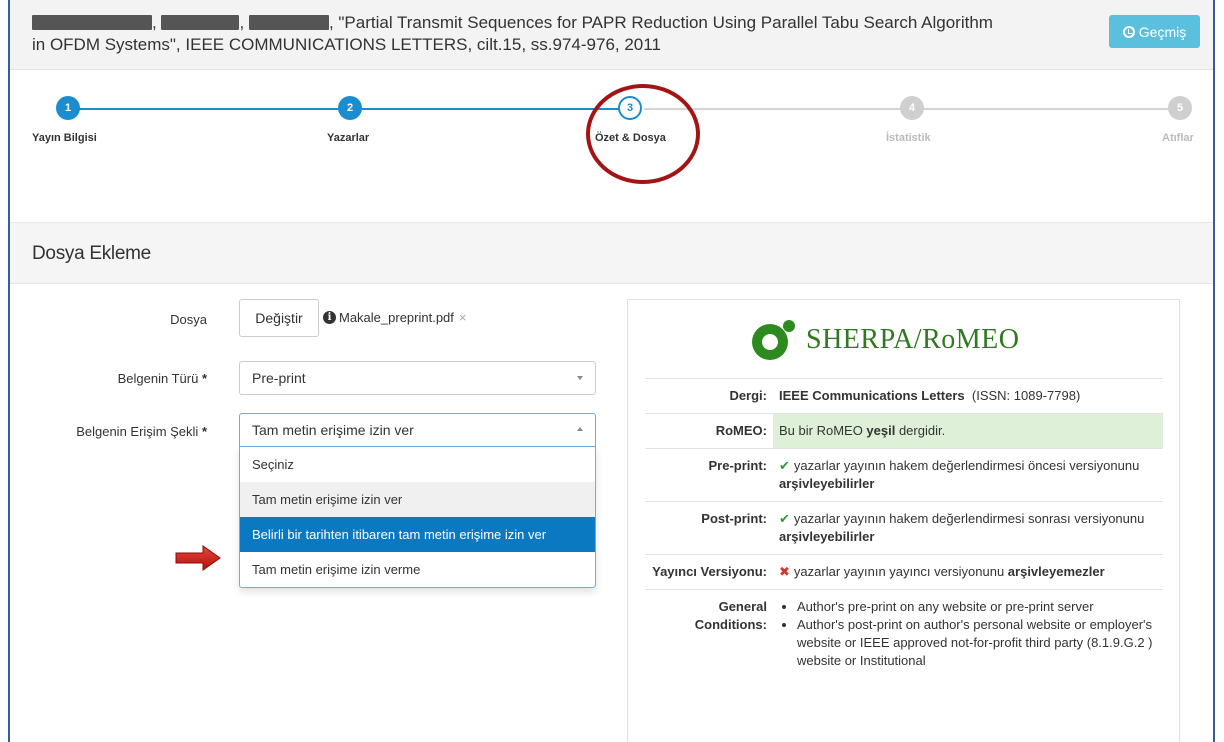 This screenshot has width=1224, height=742. I want to click on step-5-label: Atıflar, so click(1178, 138).